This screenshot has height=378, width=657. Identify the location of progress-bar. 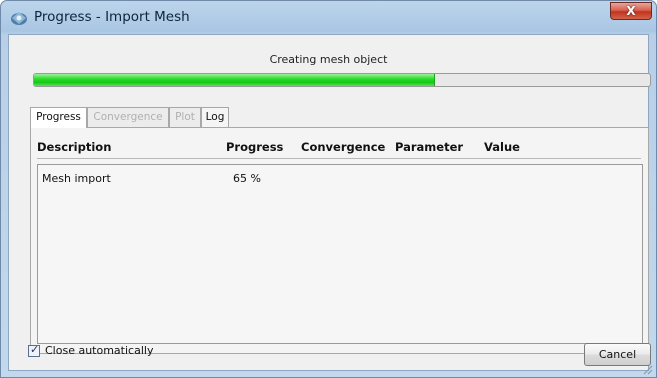
(342, 80).